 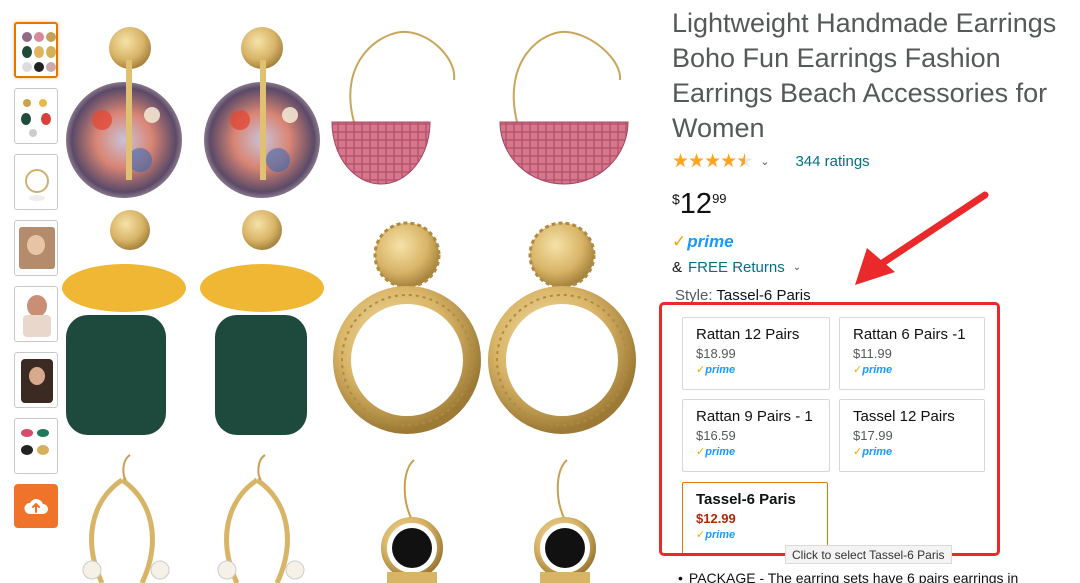 What do you see at coordinates (832, 161) in the screenshot?
I see `ratings-count-link: 344 ratings` at bounding box center [832, 161].